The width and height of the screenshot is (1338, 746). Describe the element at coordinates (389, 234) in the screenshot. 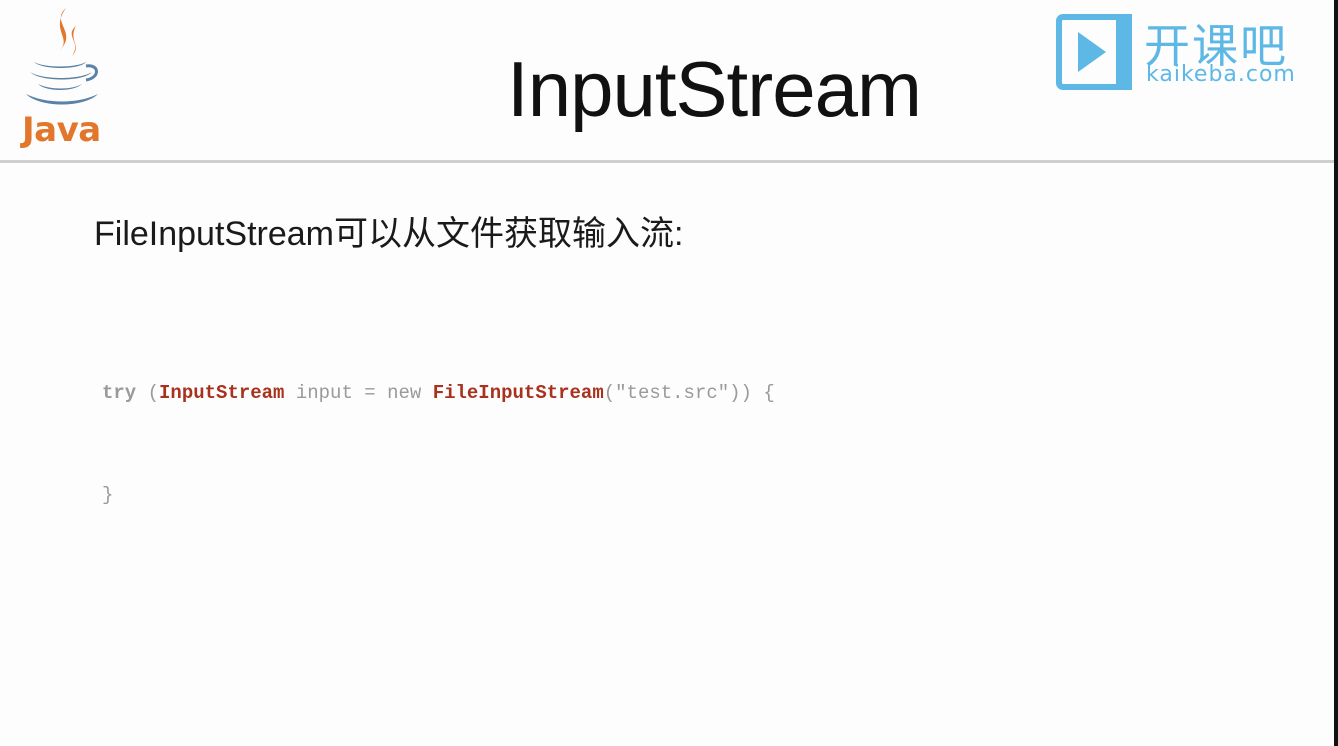

I see `slide-subtitle: FileInputStream可以从文件获取输入流:` at that location.